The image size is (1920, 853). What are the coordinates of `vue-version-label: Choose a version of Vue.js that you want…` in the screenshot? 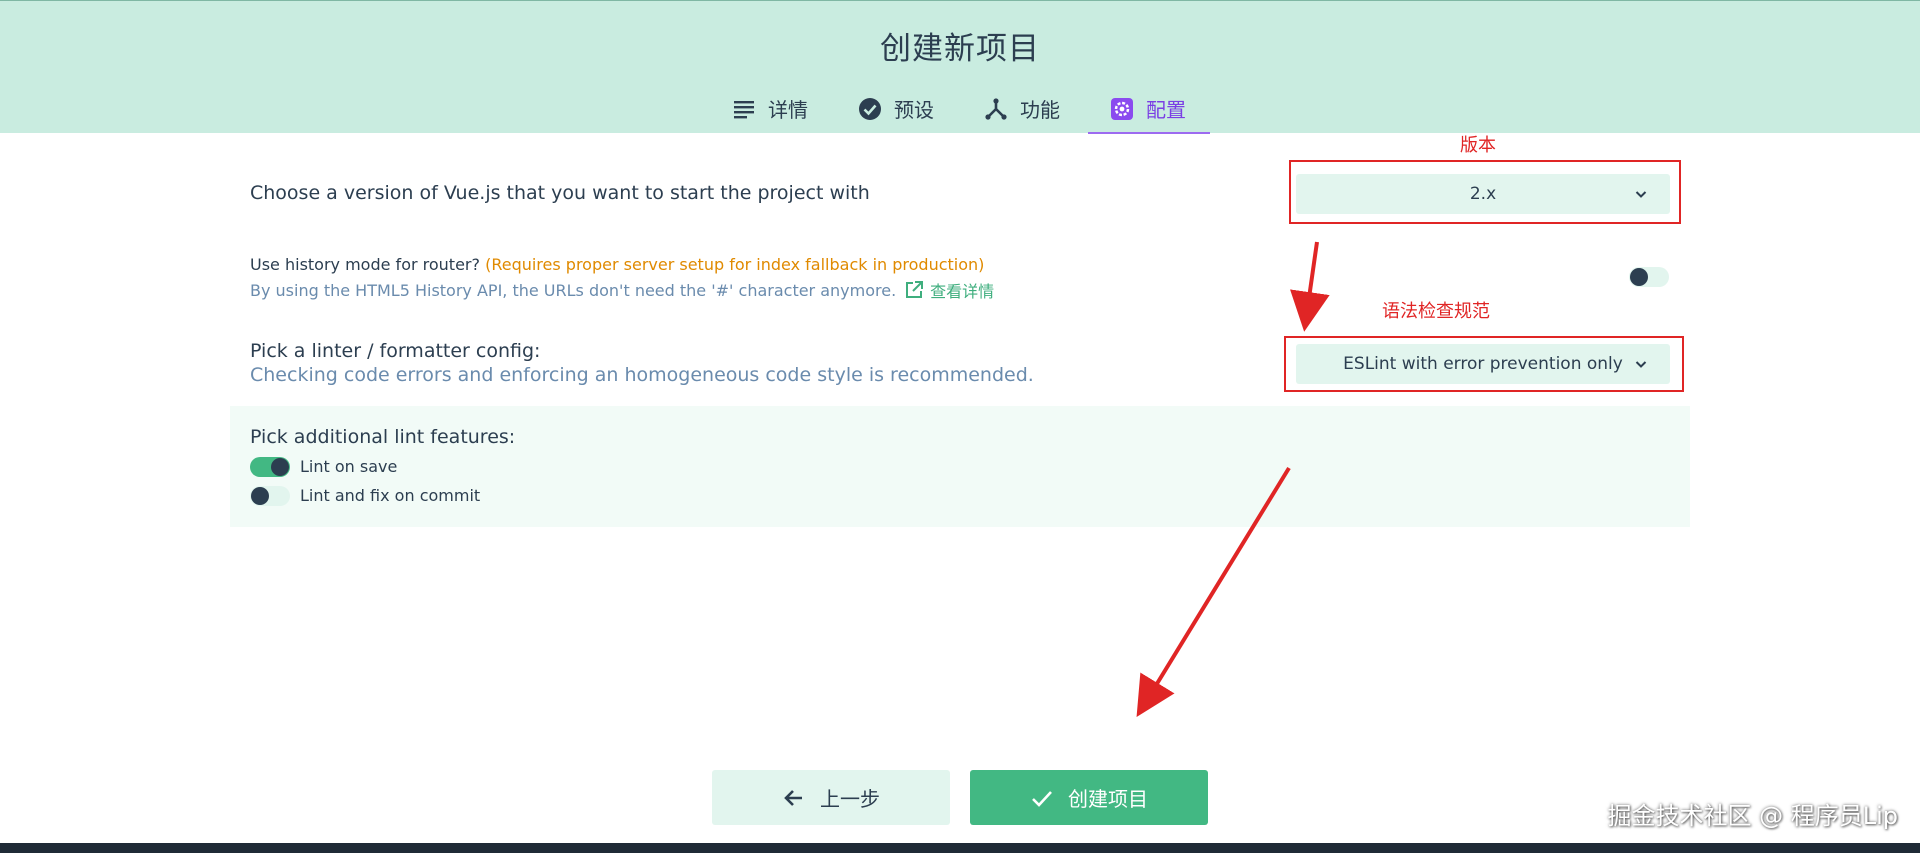 It's located at (560, 193).